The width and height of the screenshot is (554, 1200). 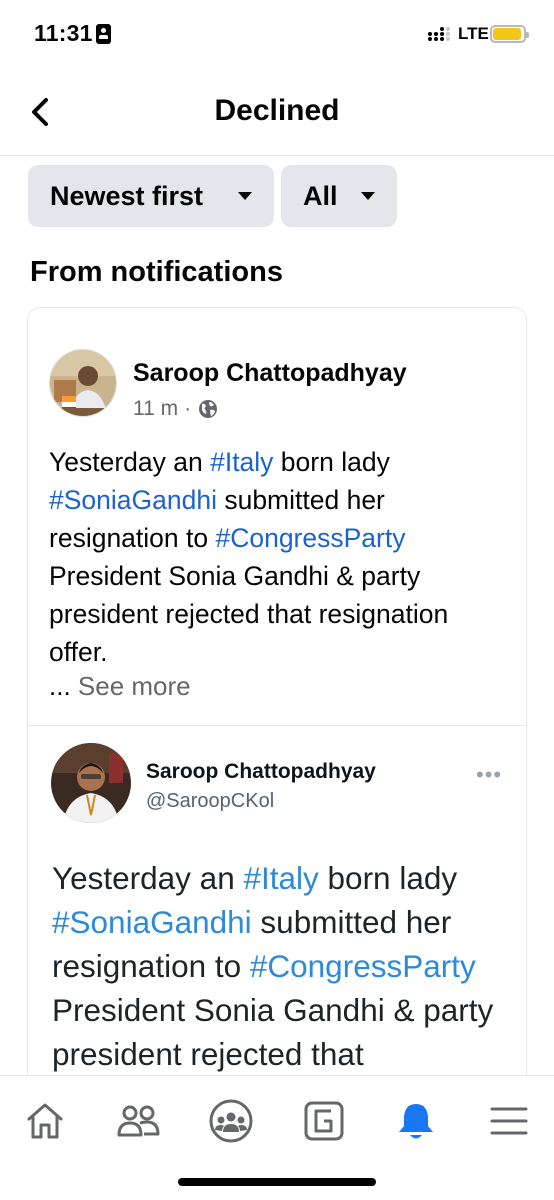 I want to click on nav-item-friends, so click(x=138, y=1121).